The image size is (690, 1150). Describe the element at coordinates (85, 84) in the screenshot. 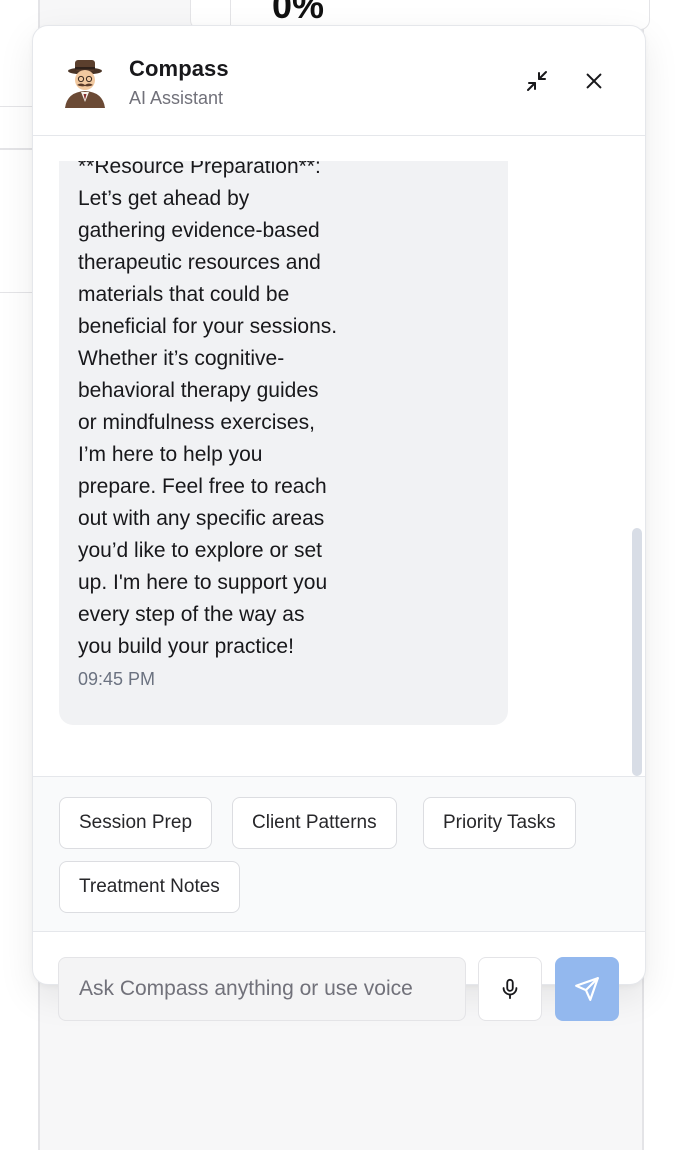

I see `assistant-avatar` at that location.